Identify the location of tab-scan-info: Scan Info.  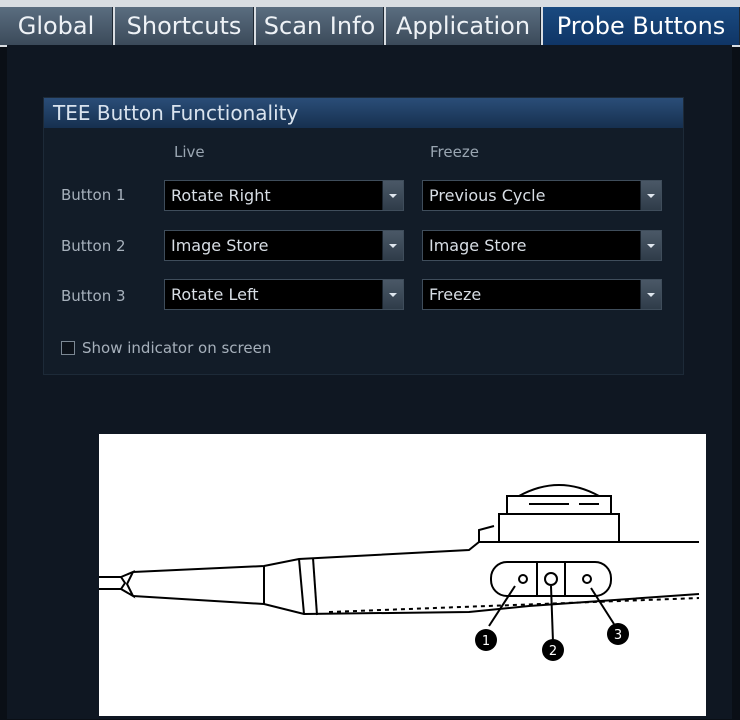
(320, 26).